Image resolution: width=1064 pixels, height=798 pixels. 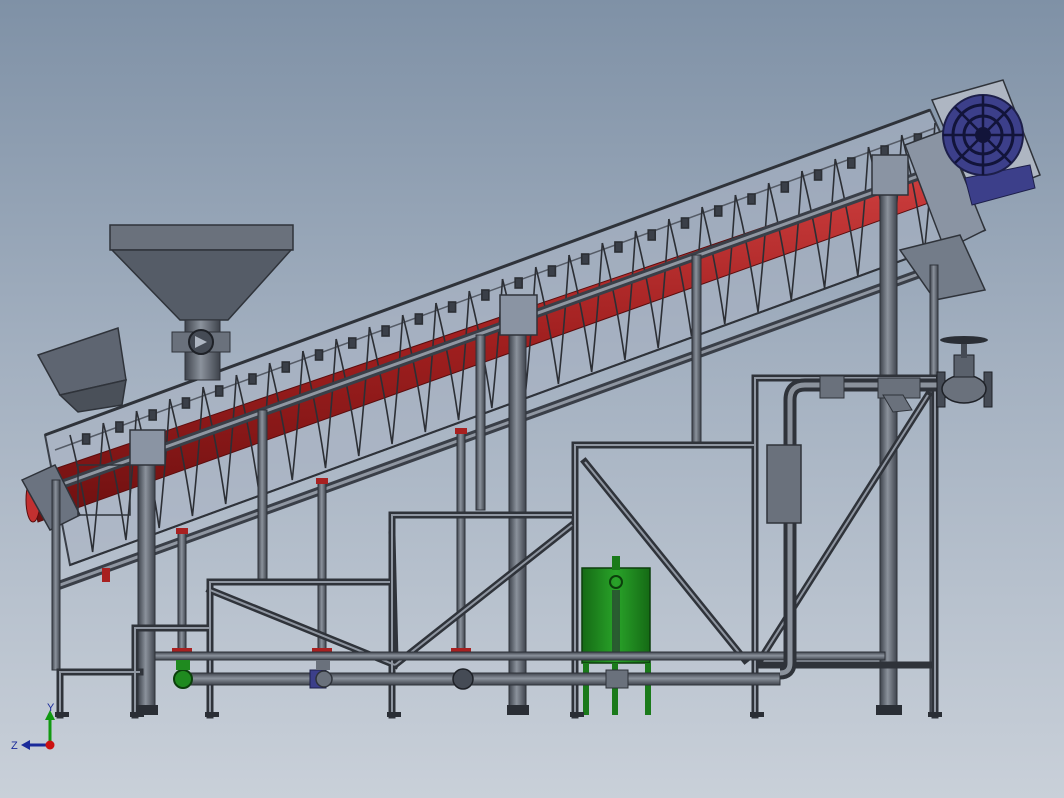 I want to click on globe-valve, so click(x=964, y=372).